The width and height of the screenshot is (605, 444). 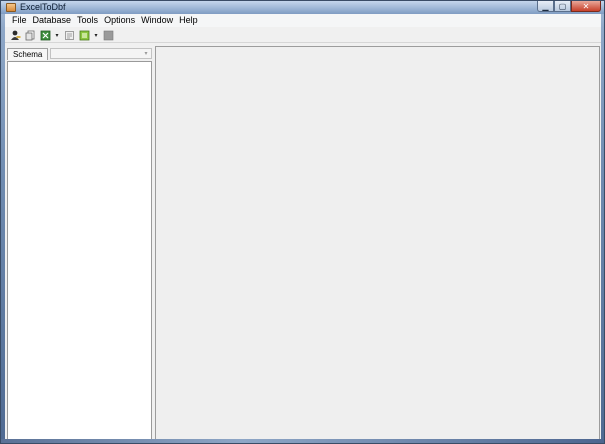 I want to click on menu-tools: Tools, so click(x=87, y=20).